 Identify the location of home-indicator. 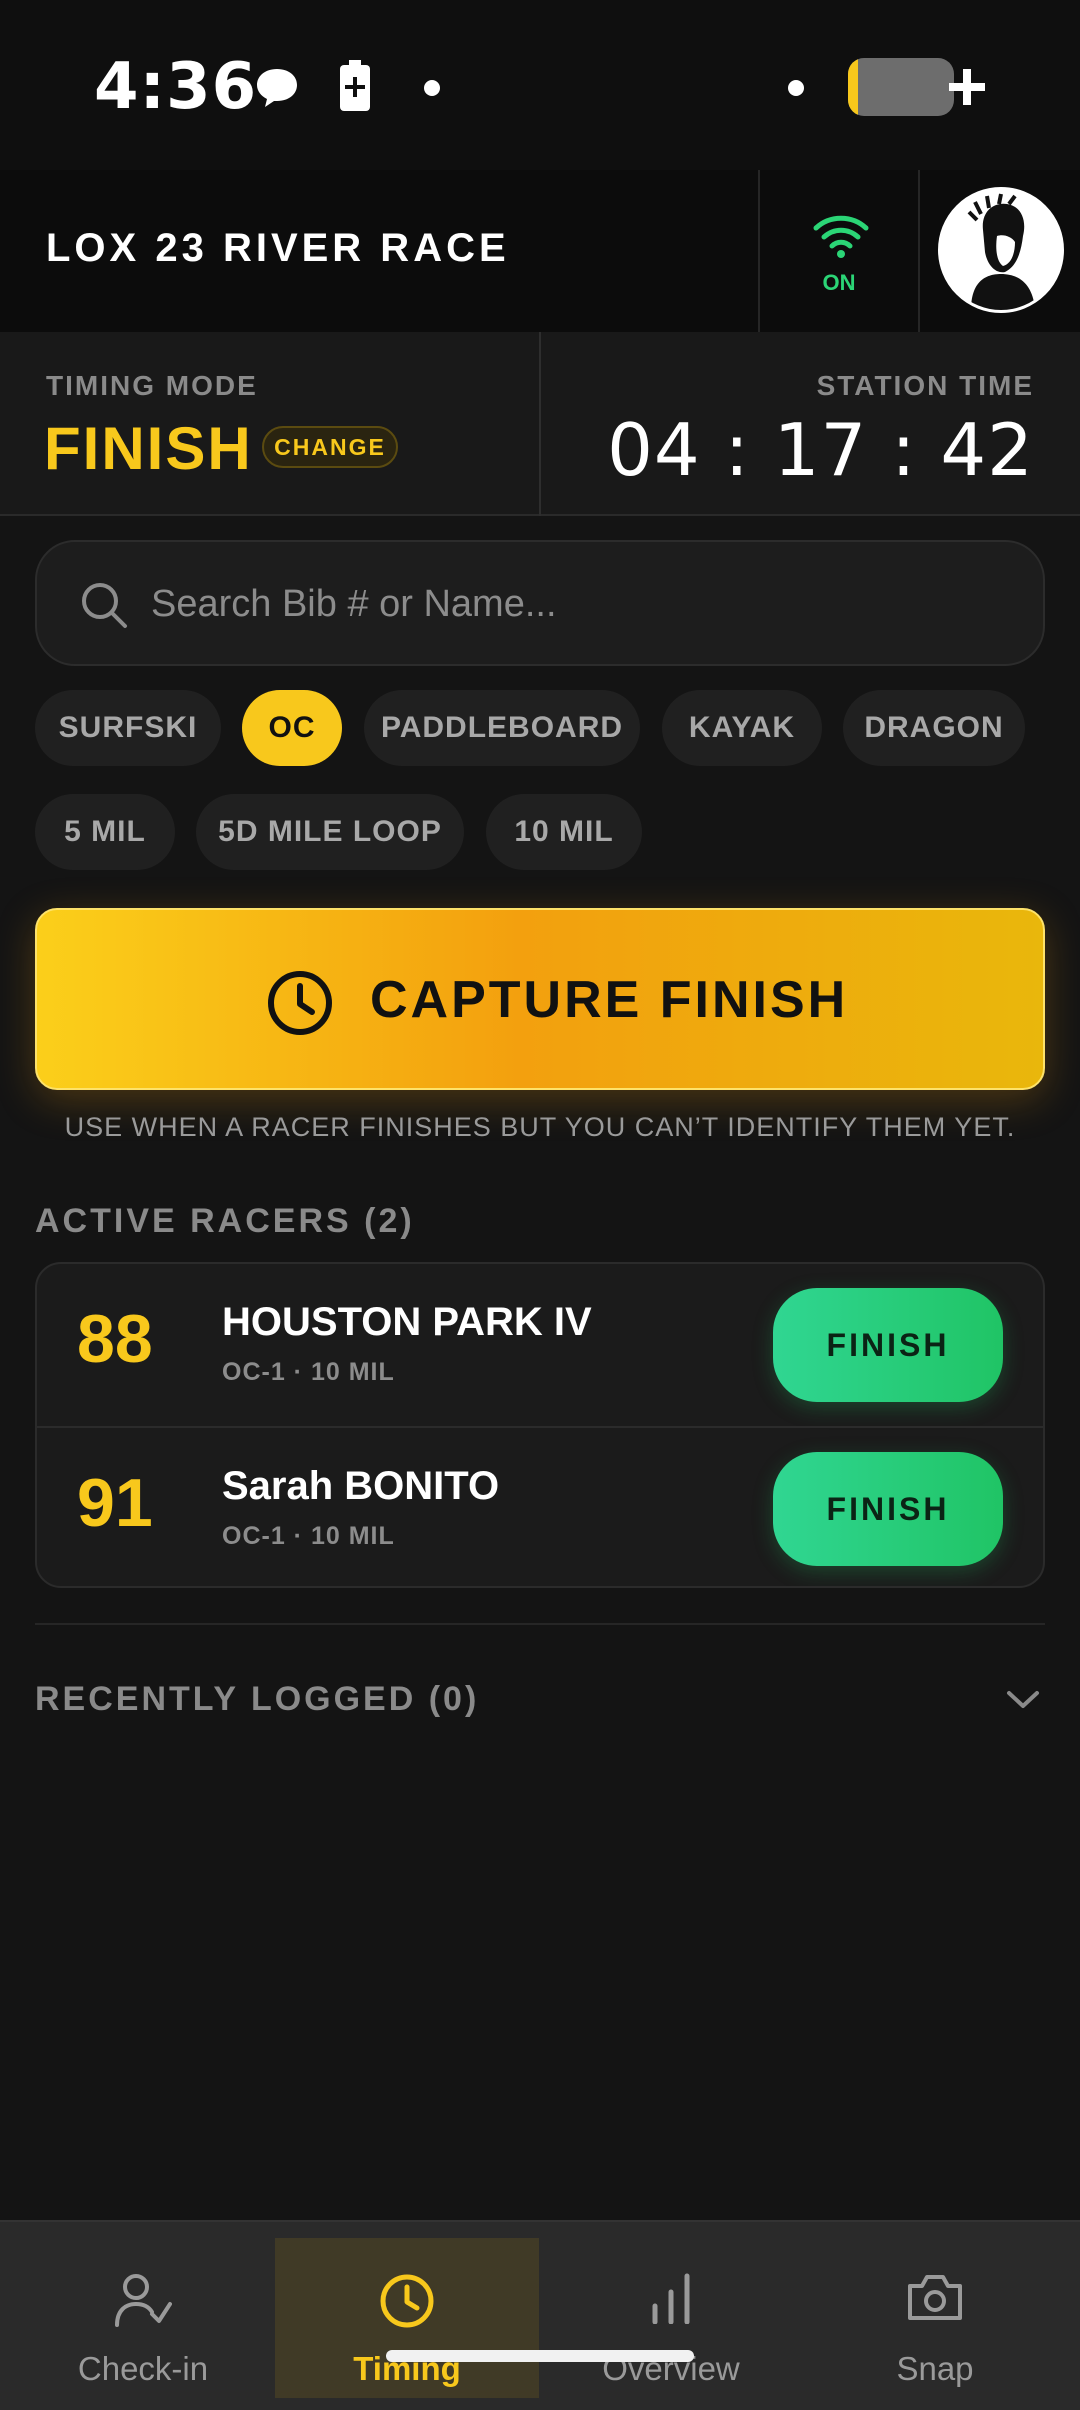
(540, 2356).